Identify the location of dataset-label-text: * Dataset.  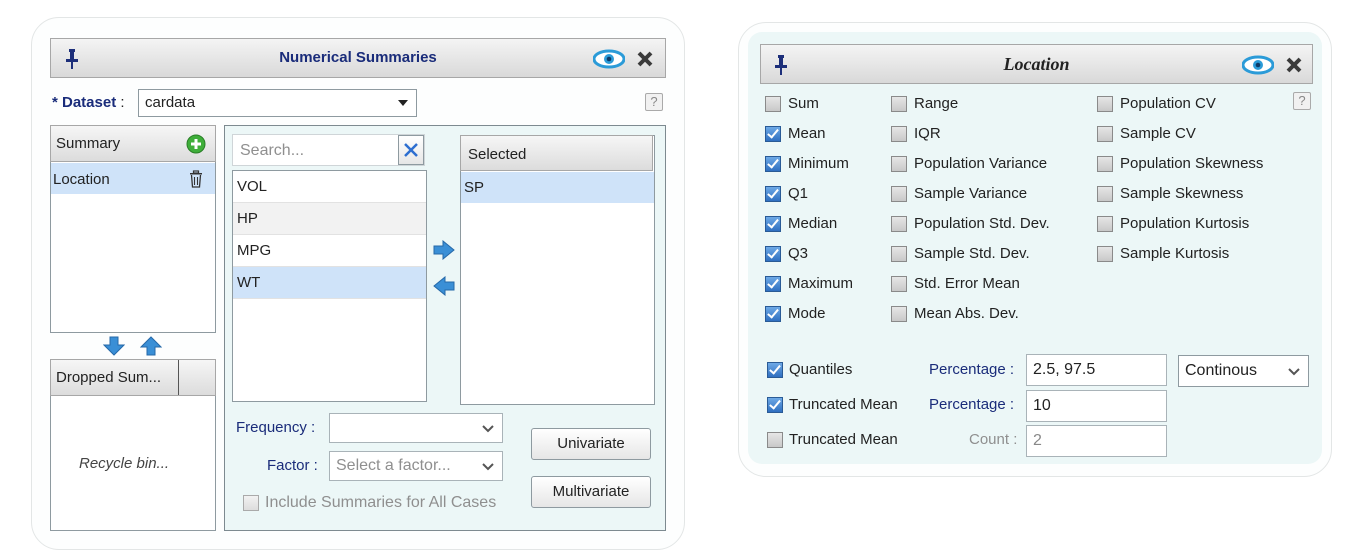
(84, 102).